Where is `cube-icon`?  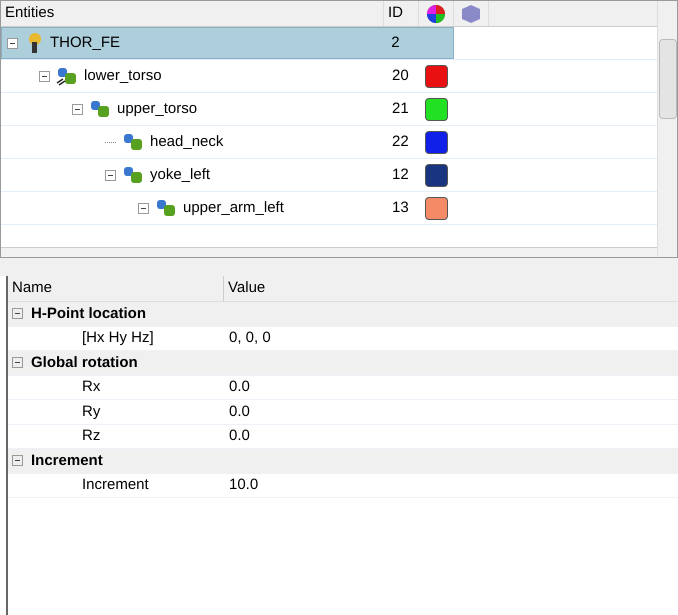
cube-icon is located at coordinates (471, 14).